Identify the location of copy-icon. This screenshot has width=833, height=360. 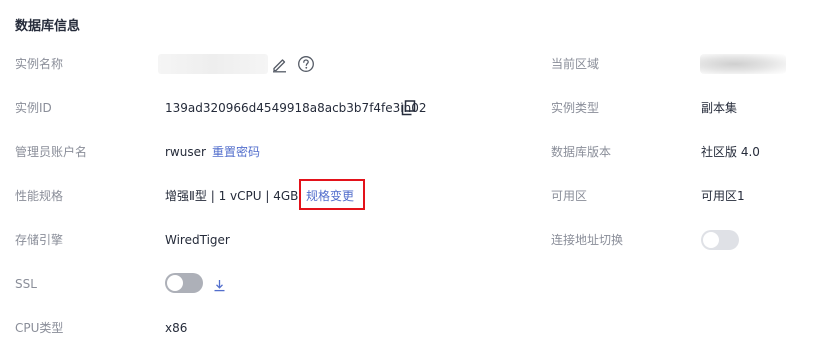
(408, 110).